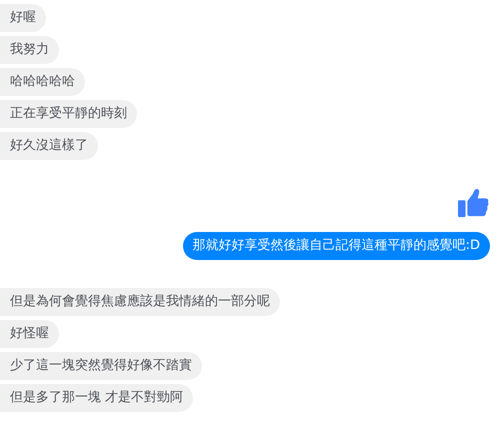 This screenshot has width=504, height=431. I want to click on message-bubble: 少了這一塊突然覺得好像不踏實, so click(101, 366).